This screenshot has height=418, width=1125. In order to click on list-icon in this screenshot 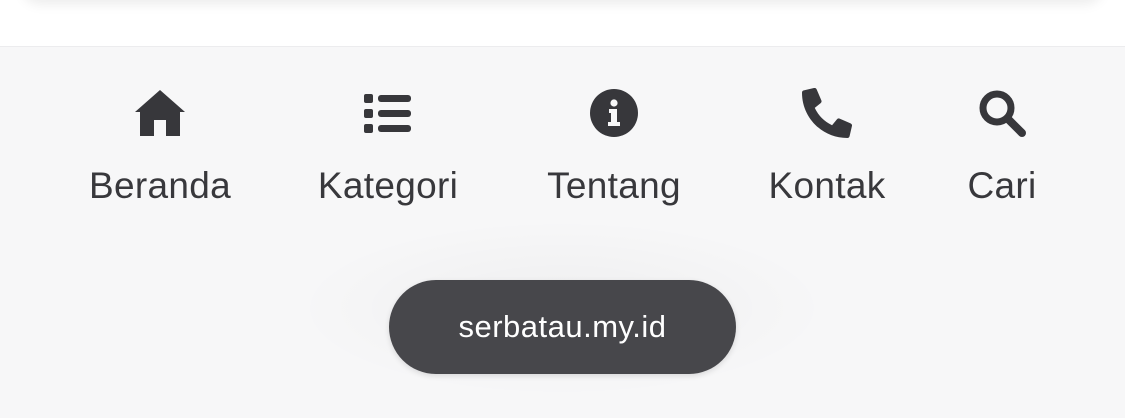, I will do `click(388, 113)`.